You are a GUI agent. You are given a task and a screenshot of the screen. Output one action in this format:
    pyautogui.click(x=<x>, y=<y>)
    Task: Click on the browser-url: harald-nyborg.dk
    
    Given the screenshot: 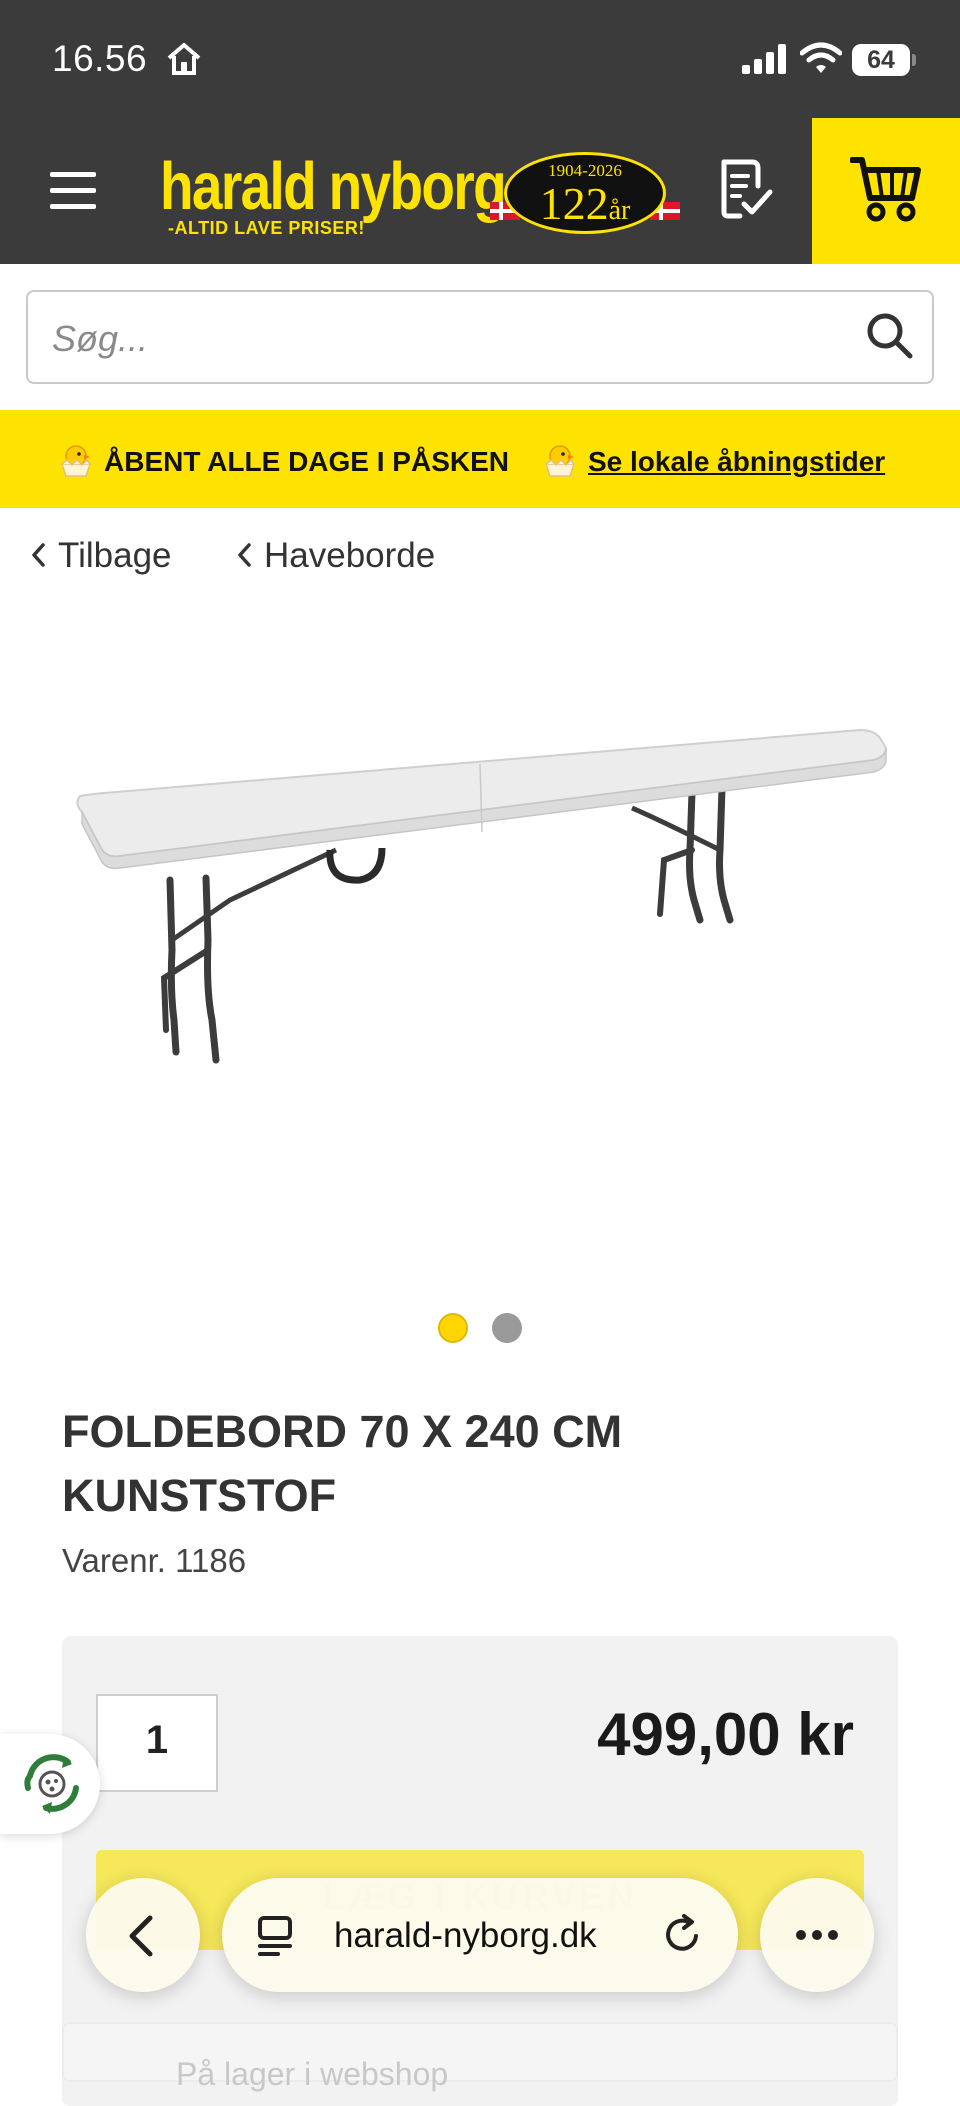 What is the action you would take?
    pyautogui.click(x=465, y=1936)
    